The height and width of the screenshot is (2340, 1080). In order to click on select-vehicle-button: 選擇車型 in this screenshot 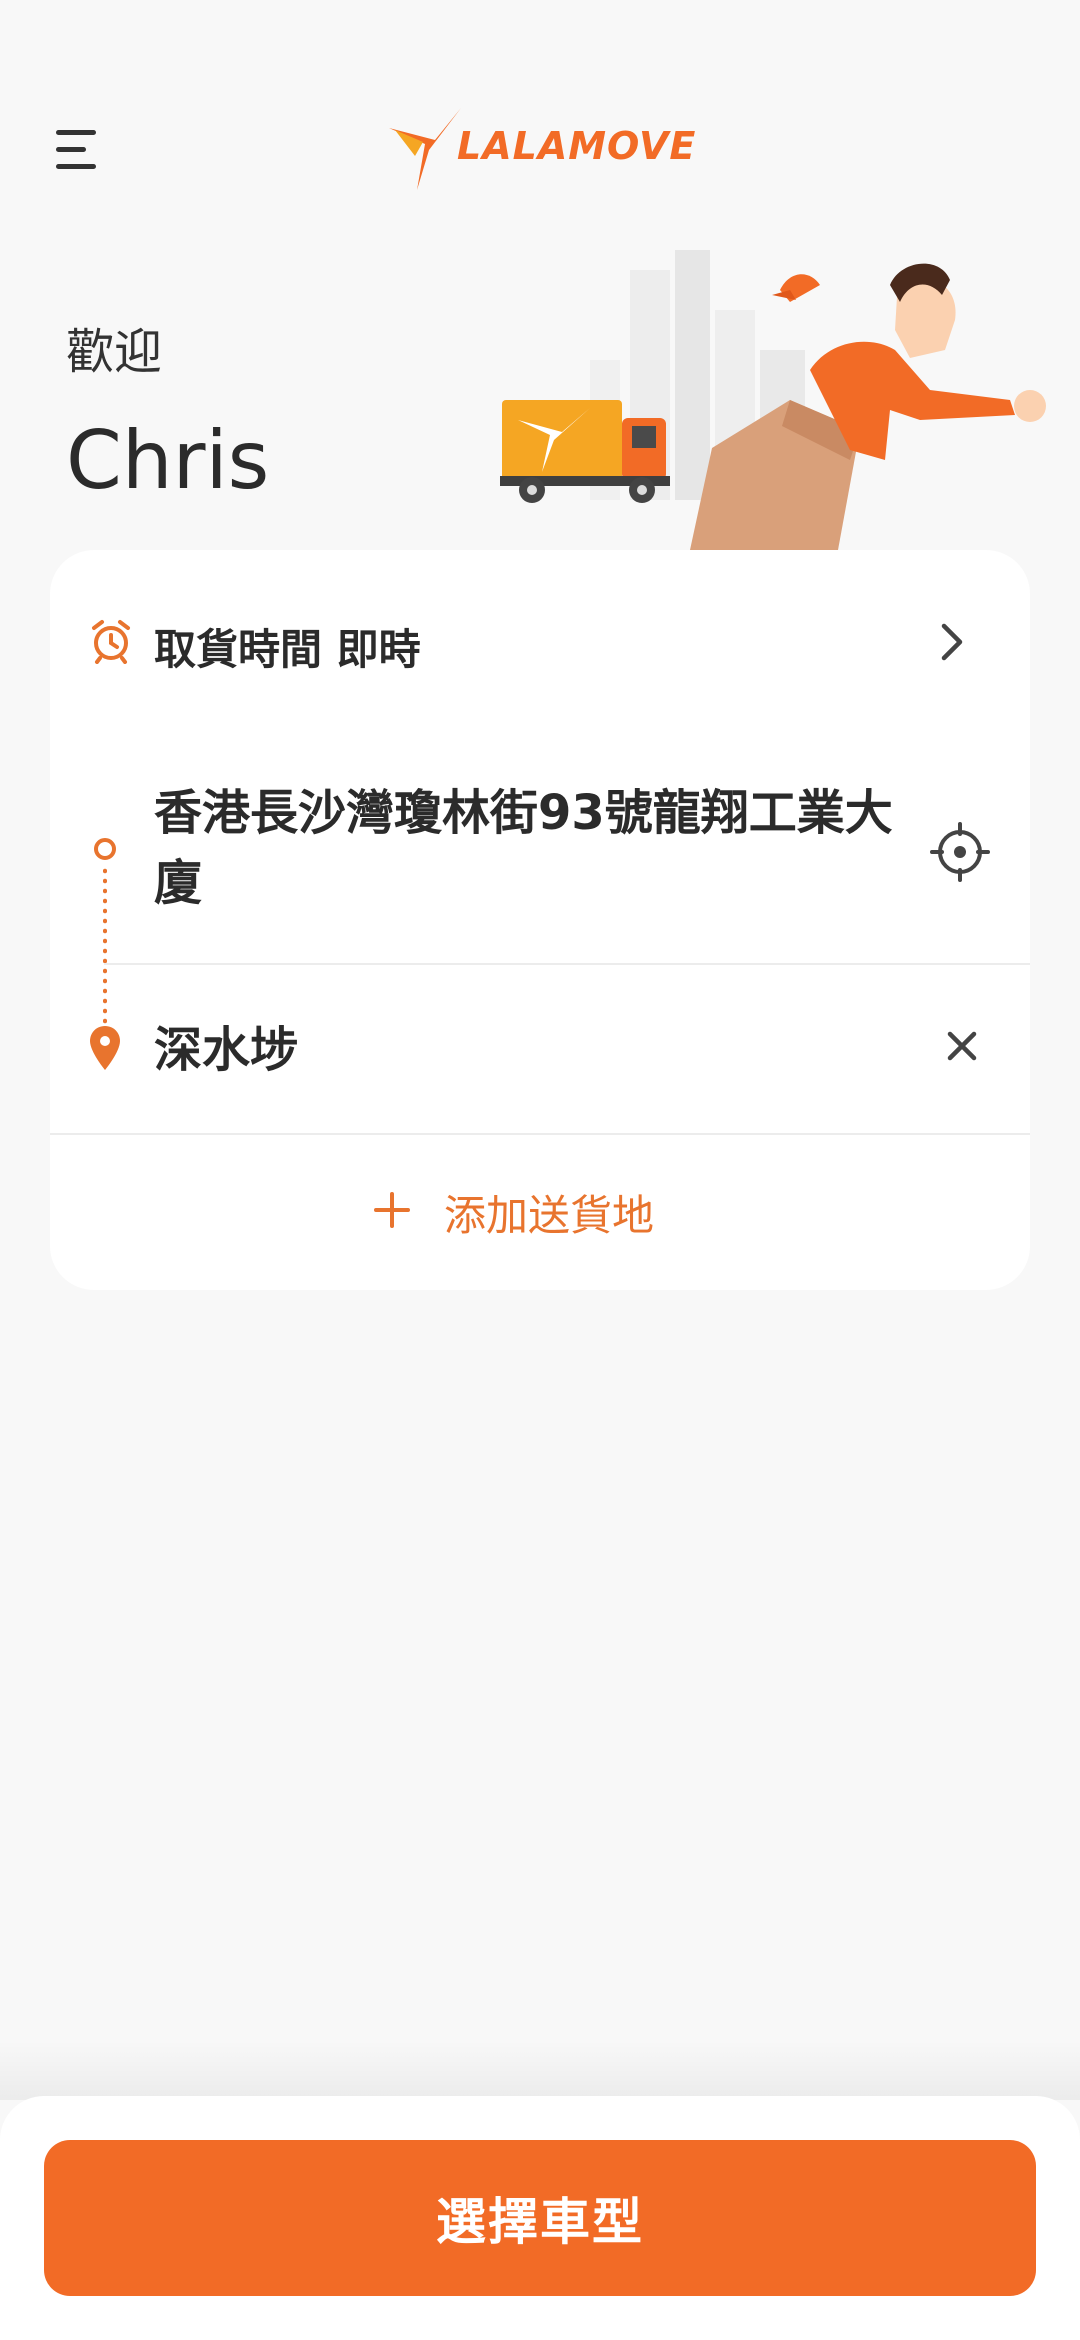, I will do `click(540, 2218)`.